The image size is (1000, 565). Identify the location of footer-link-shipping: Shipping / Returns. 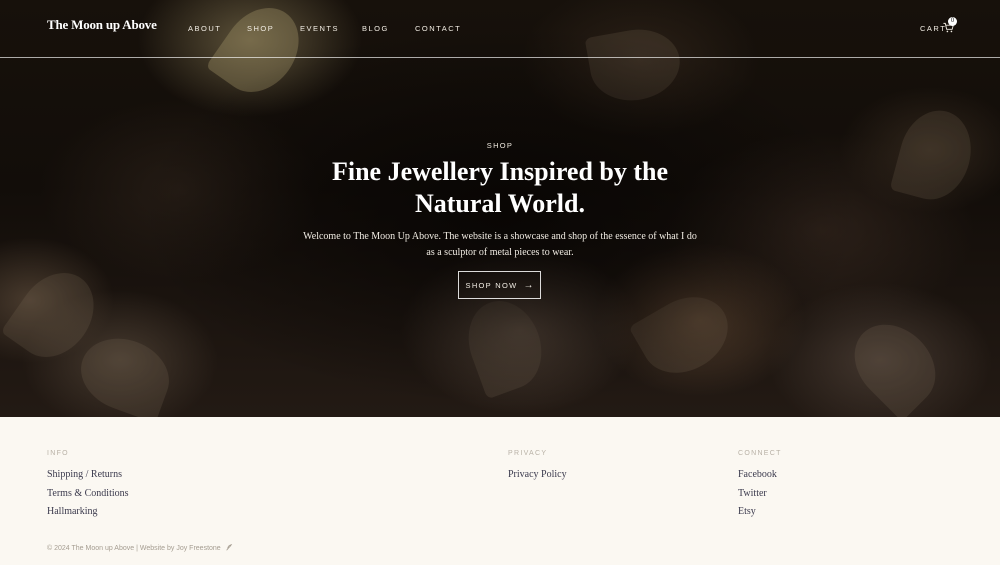
(88, 477).